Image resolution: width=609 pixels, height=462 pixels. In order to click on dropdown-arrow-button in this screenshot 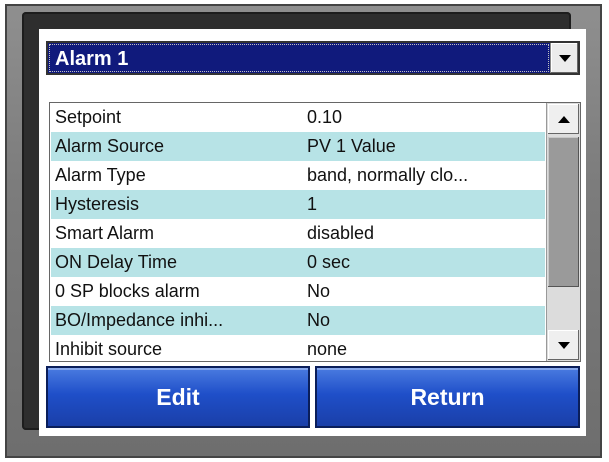, I will do `click(564, 58)`.